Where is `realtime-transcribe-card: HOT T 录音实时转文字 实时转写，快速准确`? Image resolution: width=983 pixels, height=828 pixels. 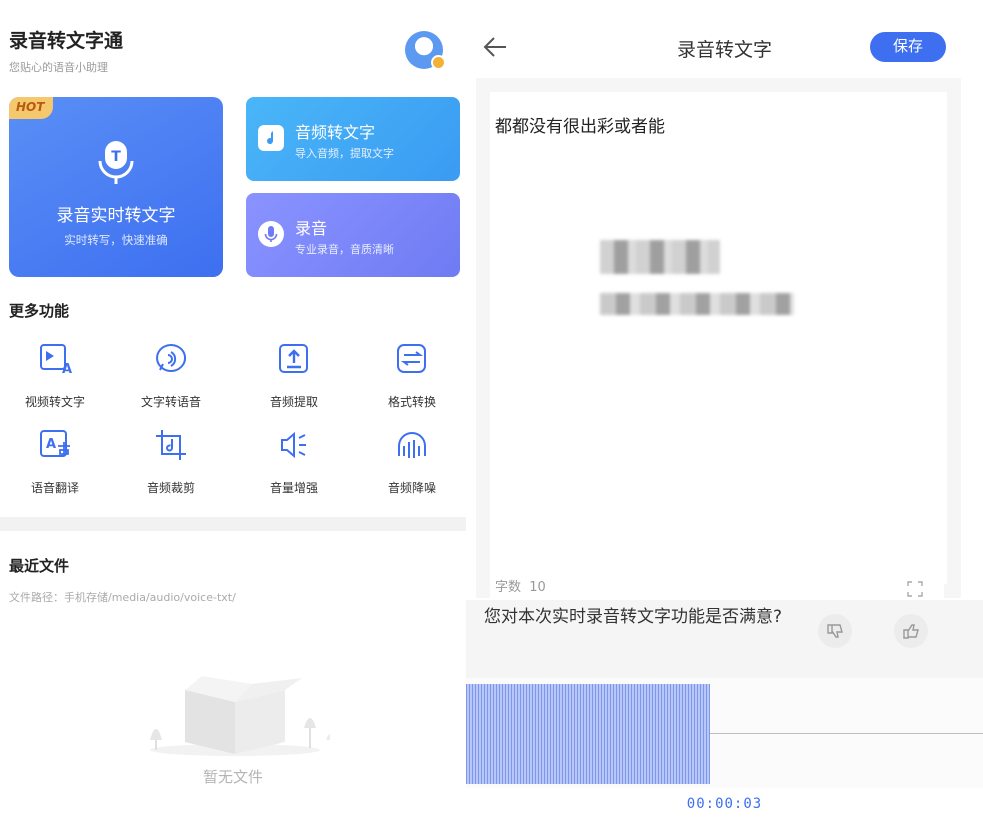
realtime-transcribe-card: HOT T 录音实时转文字 实时转写，快速准确 is located at coordinates (116, 187).